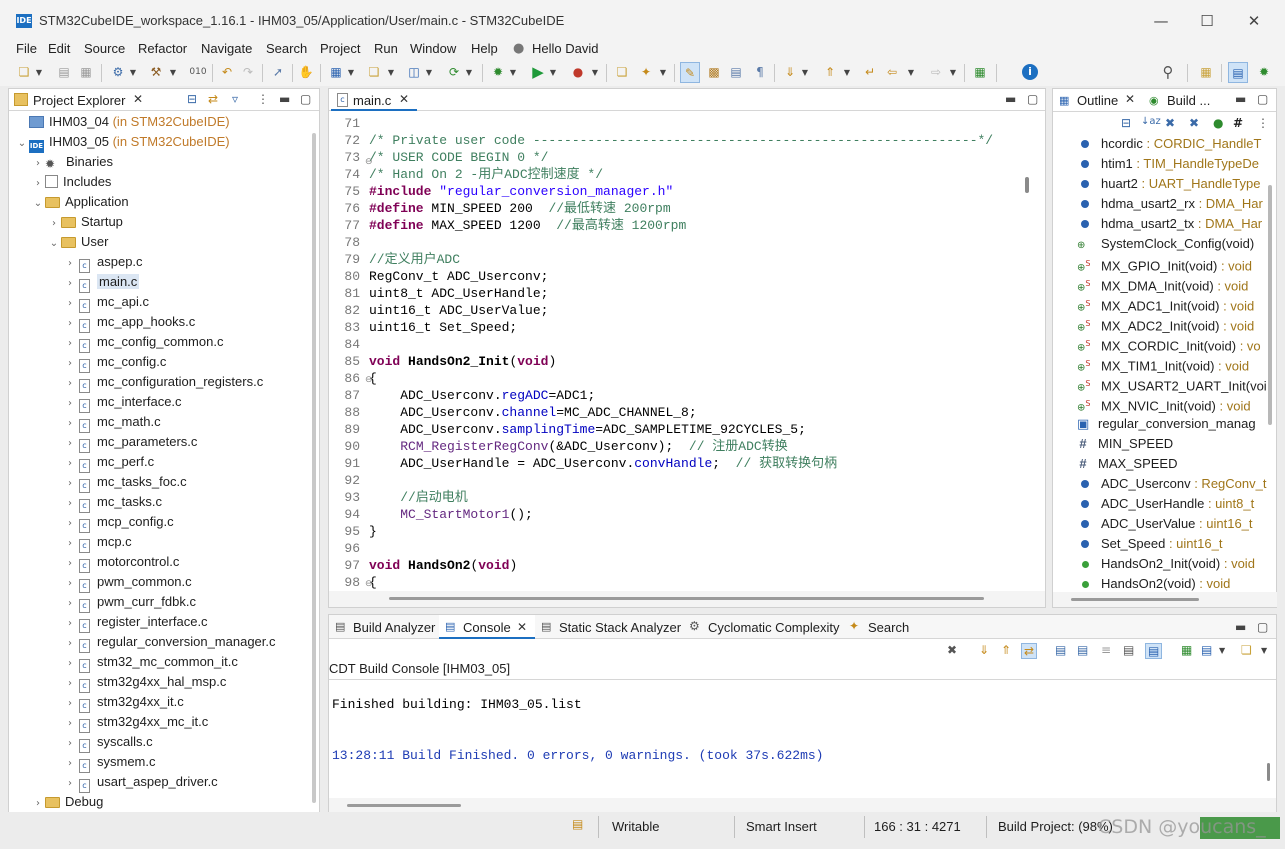 This screenshot has width=1285, height=849. I want to click on editor-horizontal-scrollbar, so click(687, 599).